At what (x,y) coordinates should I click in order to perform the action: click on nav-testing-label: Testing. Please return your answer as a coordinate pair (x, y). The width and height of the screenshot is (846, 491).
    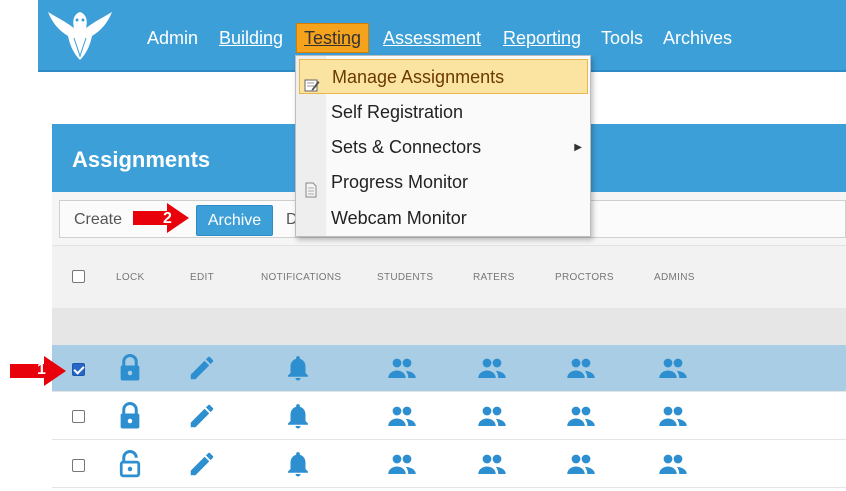
    Looking at the image, I should click on (333, 38).